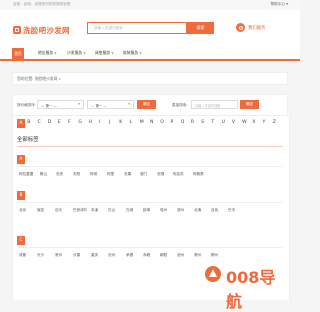  What do you see at coordinates (80, 210) in the screenshot?
I see `tag-link: 巴彦淖尔` at bounding box center [80, 210].